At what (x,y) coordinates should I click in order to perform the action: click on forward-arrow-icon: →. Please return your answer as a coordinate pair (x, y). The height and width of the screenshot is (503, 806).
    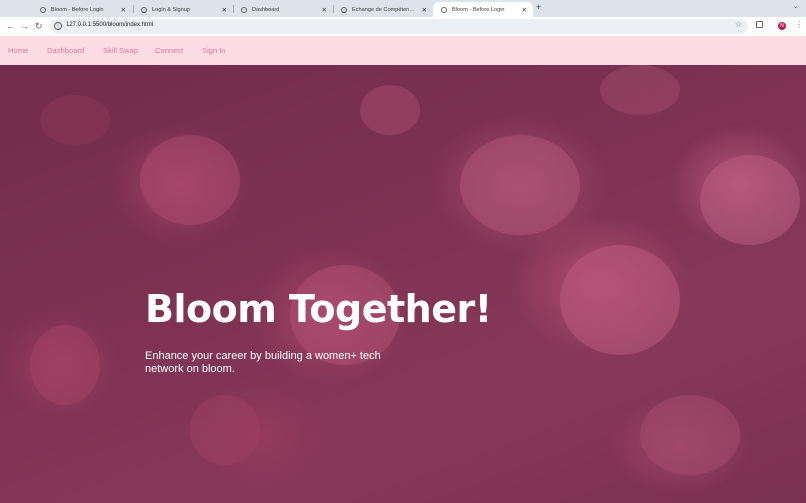
    Looking at the image, I should click on (24, 26).